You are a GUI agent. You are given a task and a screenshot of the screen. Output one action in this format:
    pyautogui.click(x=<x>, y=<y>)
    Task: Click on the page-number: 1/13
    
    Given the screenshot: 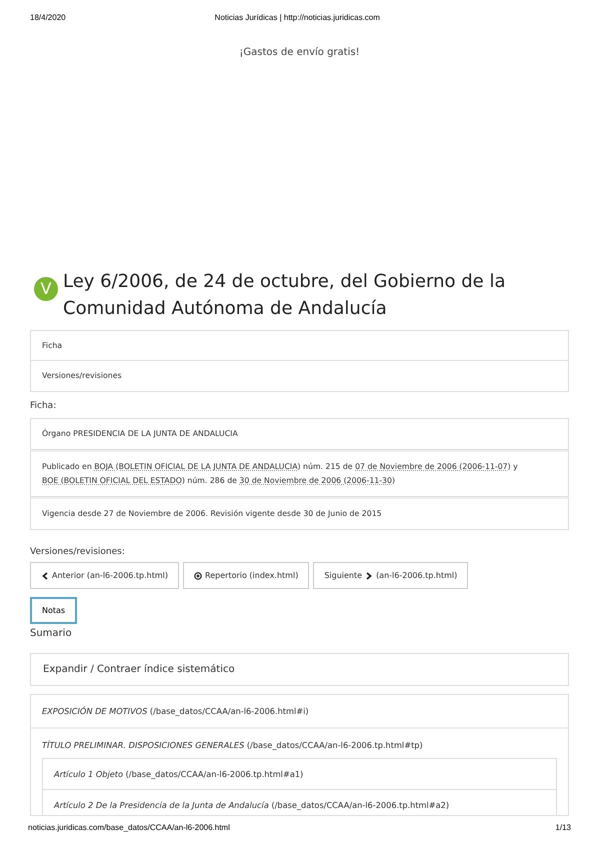 What is the action you would take?
    pyautogui.click(x=563, y=828)
    